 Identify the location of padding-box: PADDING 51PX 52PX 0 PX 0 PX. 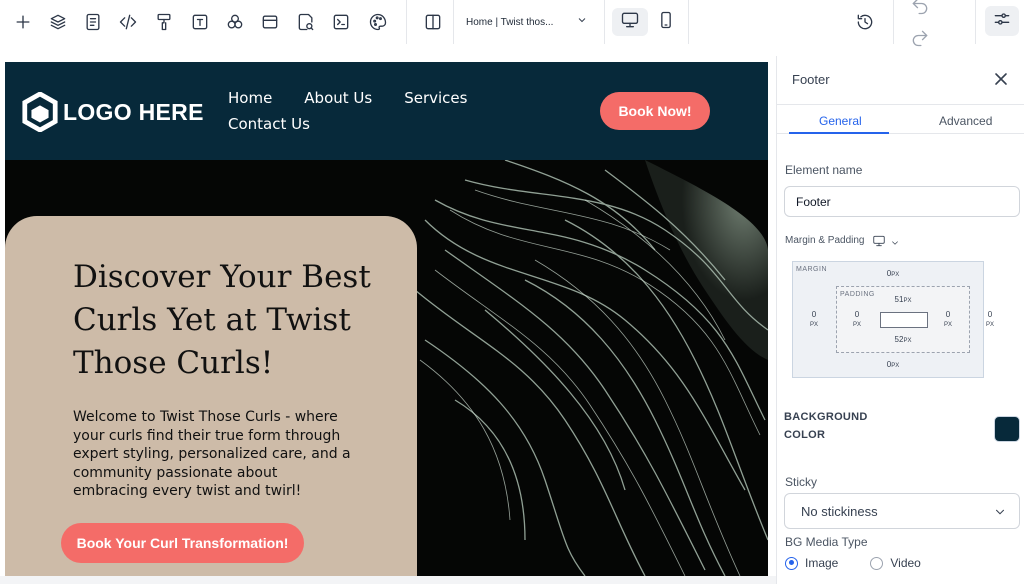
(903, 319).